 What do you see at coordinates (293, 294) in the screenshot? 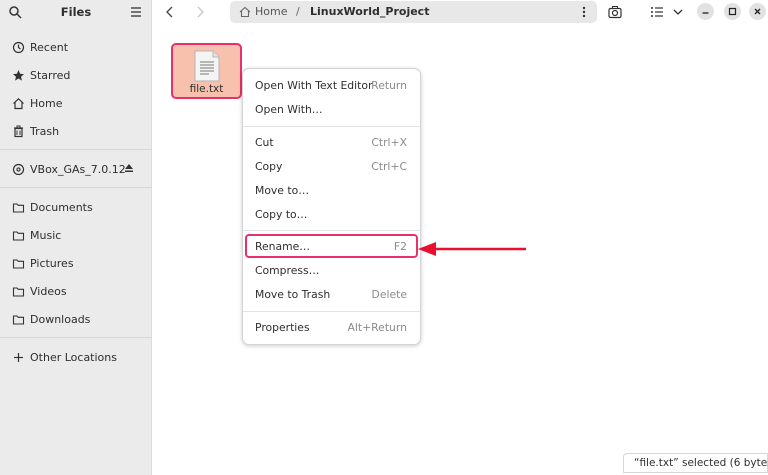
I see `menu-item-label: Move to Trash` at bounding box center [293, 294].